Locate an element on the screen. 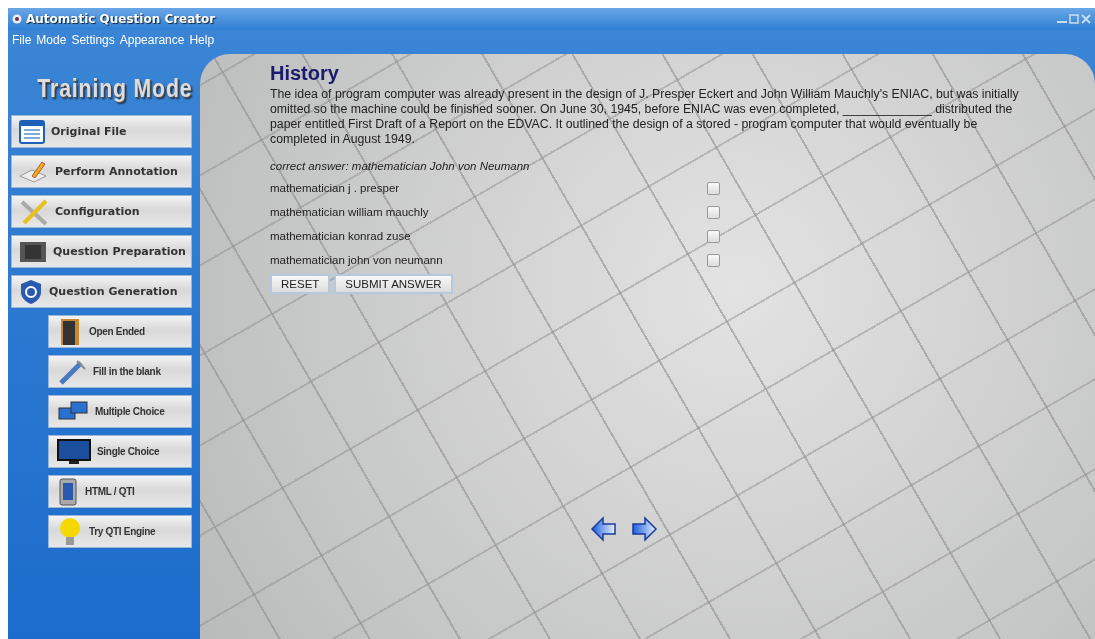 The image size is (1095, 639). light-bulb-icon is located at coordinates (70, 531).